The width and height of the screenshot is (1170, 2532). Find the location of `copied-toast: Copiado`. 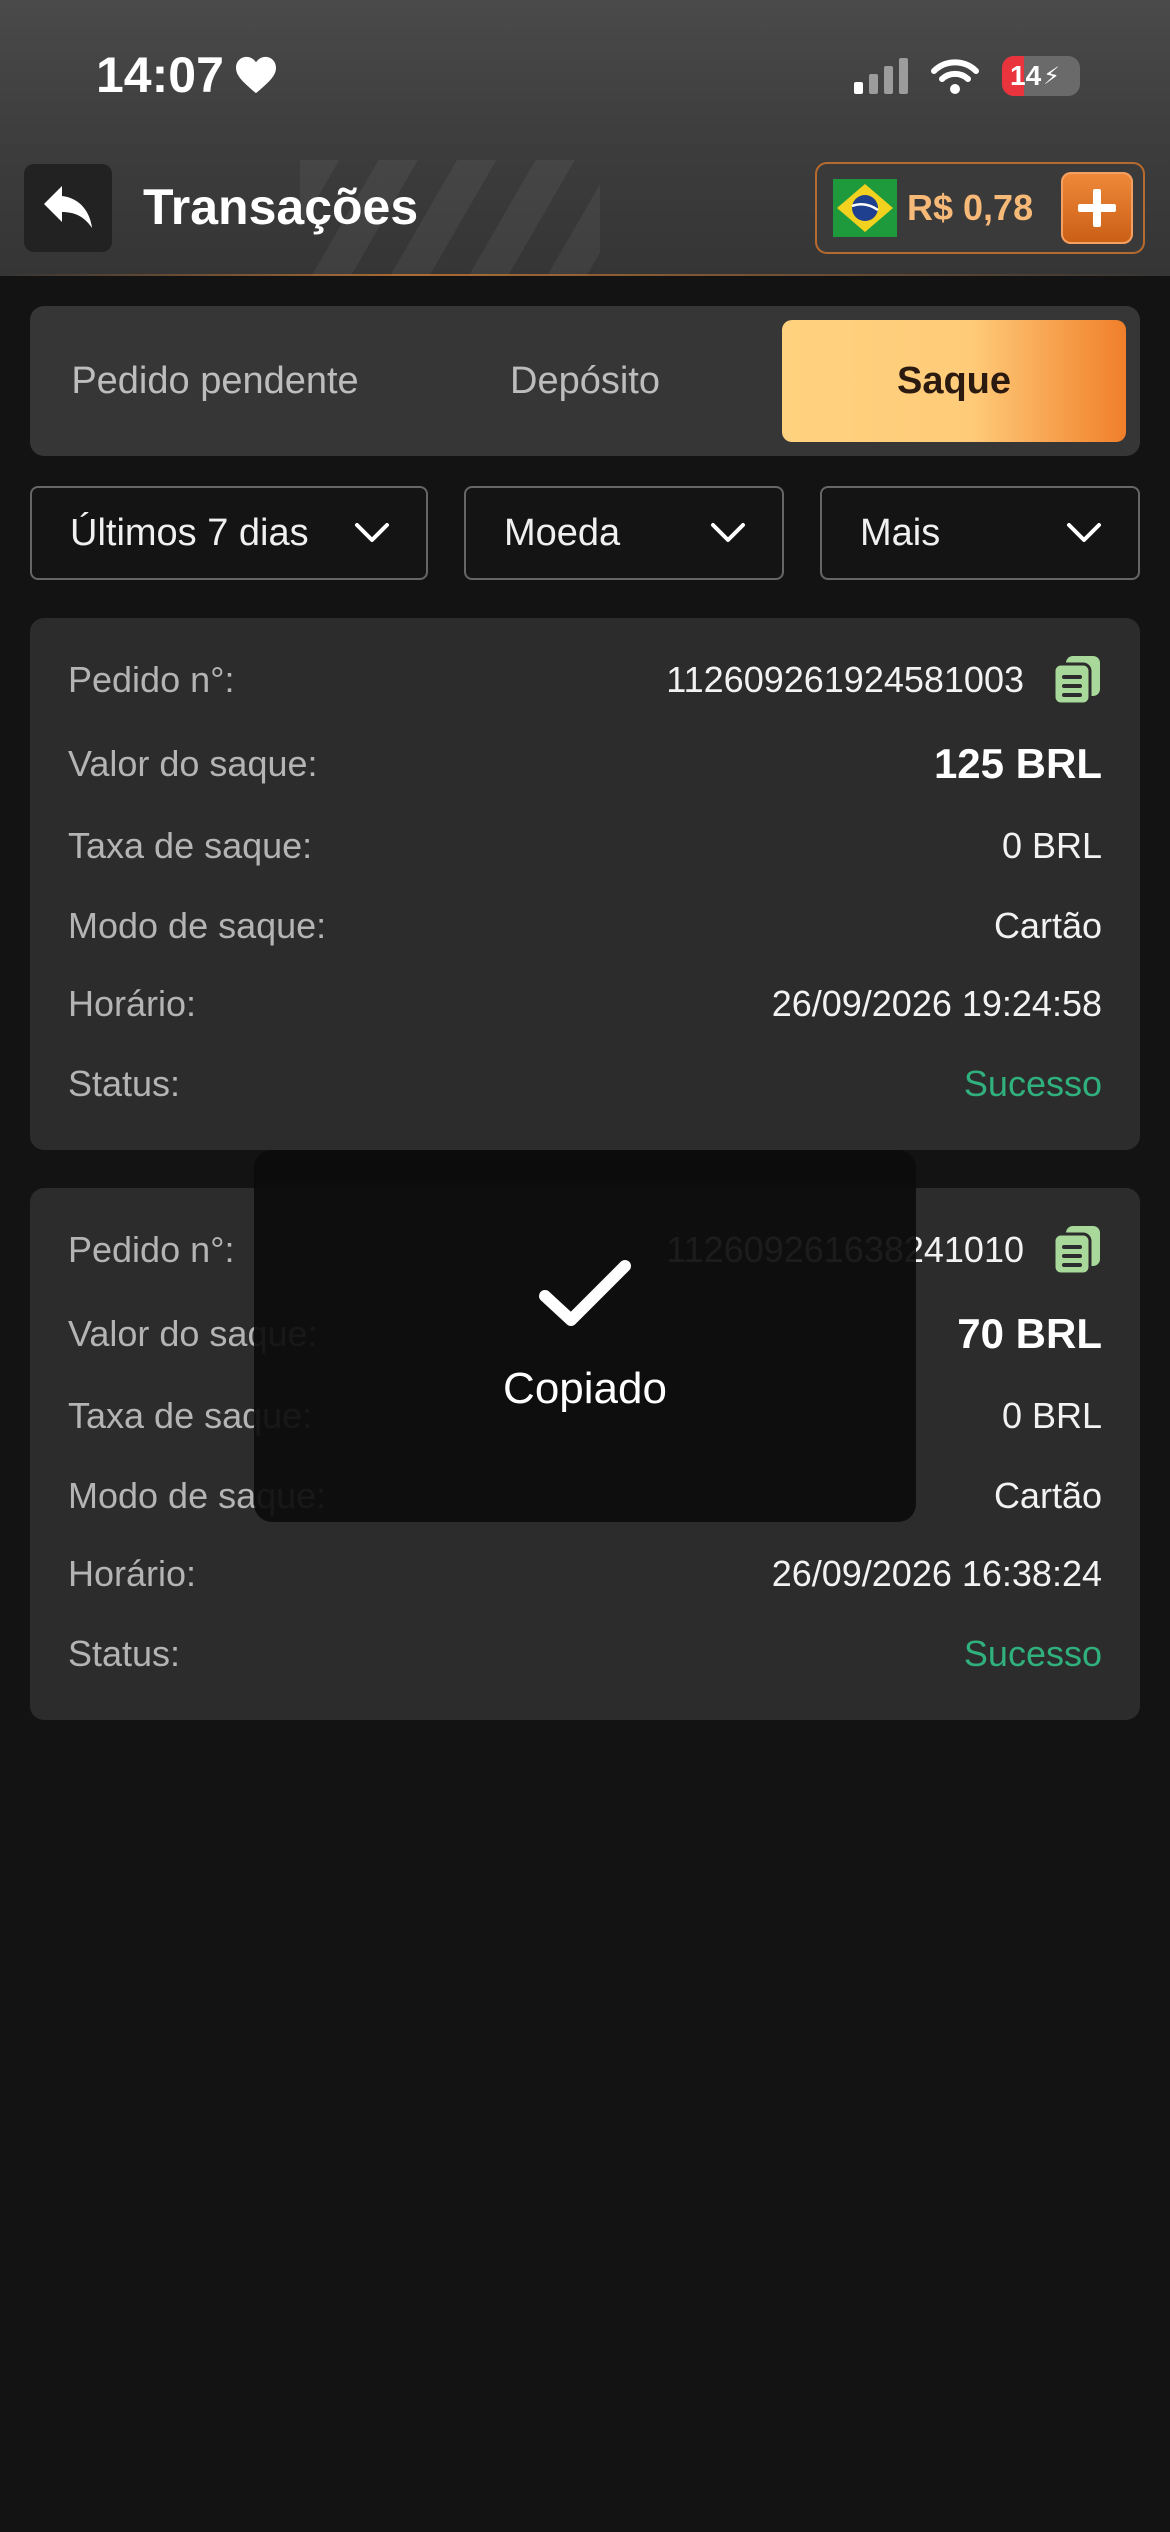

copied-toast: Copiado is located at coordinates (585, 1336).